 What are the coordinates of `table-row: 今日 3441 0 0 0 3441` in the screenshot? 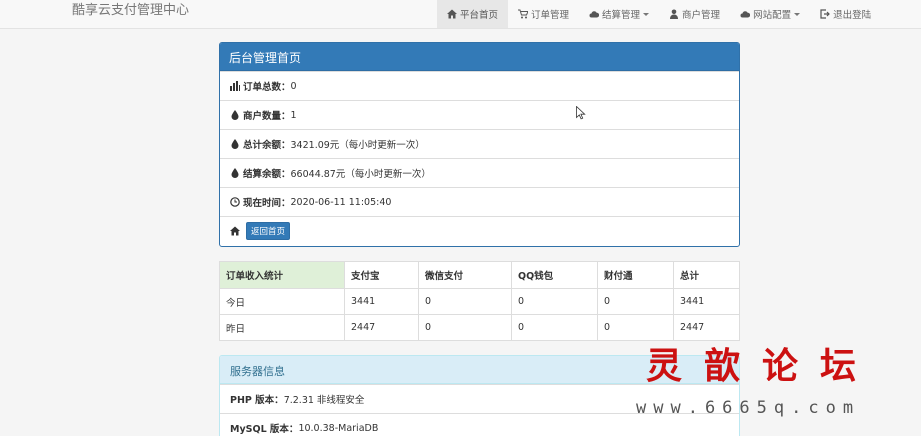 It's located at (479, 301).